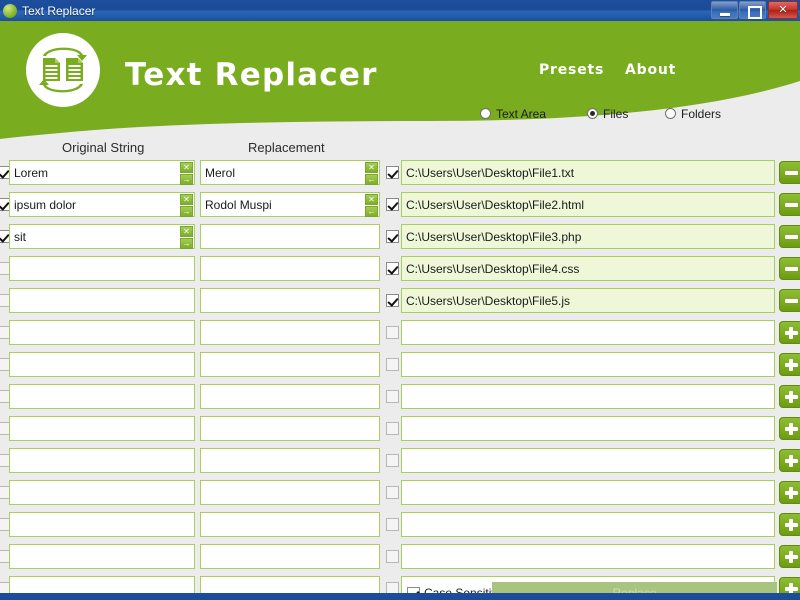 This screenshot has height=600, width=800. What do you see at coordinates (413, 590) in the screenshot?
I see `case-sensitive-checkbox` at bounding box center [413, 590].